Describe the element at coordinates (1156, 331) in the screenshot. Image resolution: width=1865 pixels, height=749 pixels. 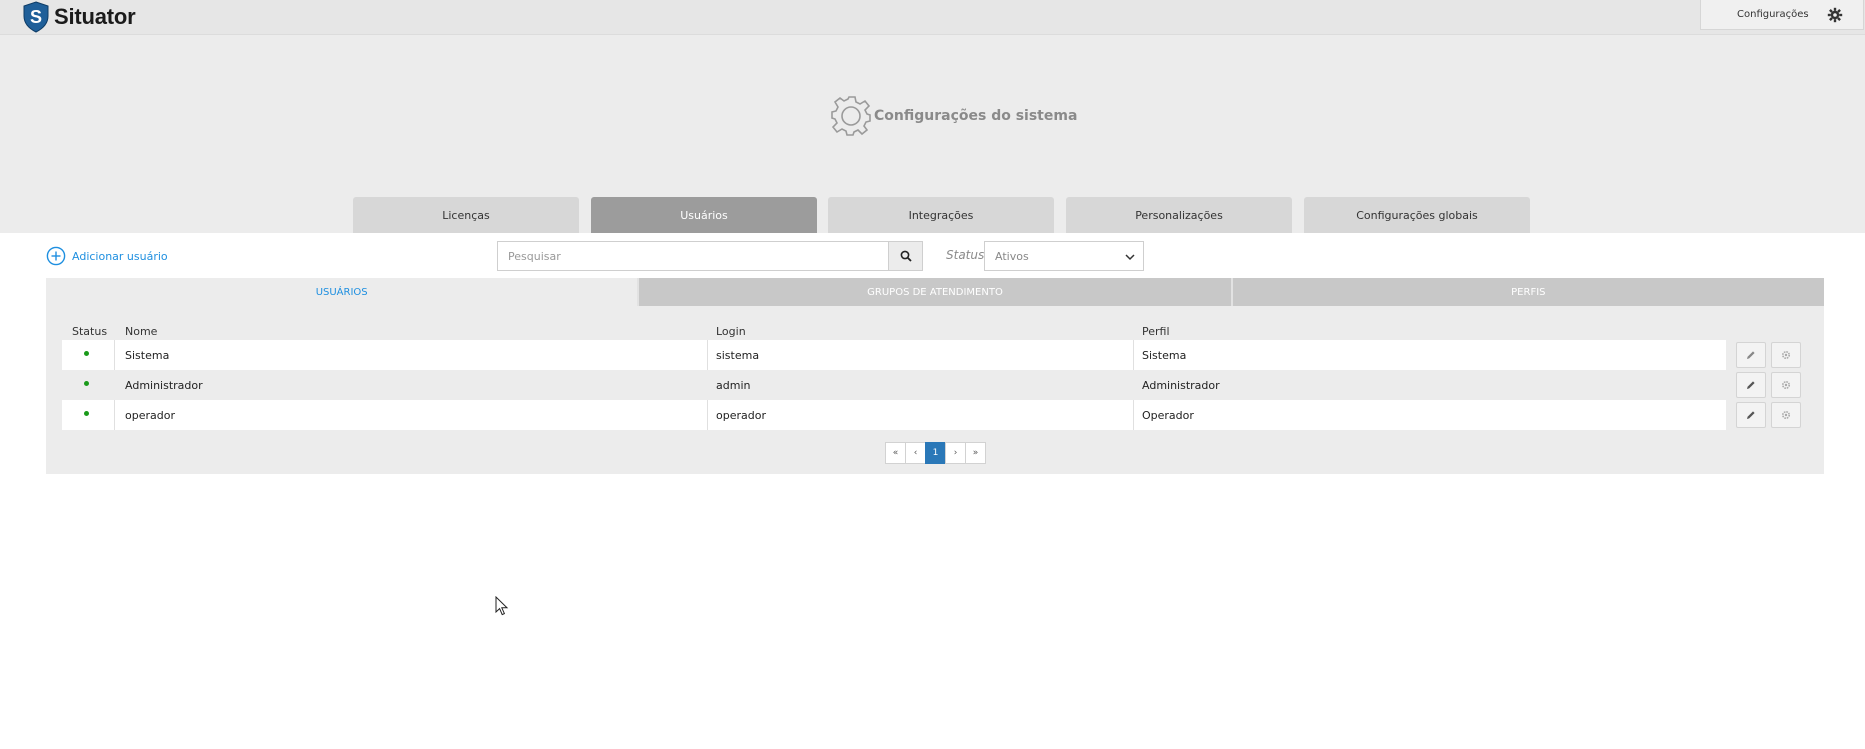
I see `header-perfil: Perfil` at that location.